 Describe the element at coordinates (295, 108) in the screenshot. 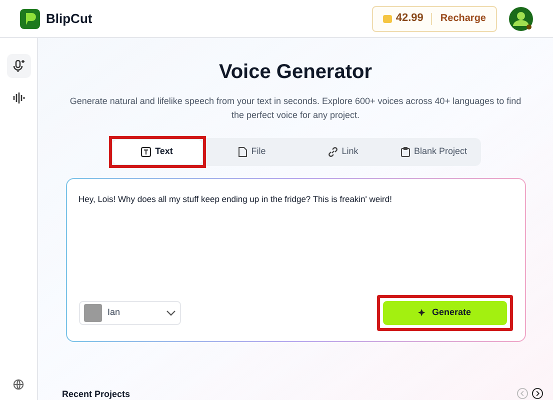

I see `page-description: Generate natural and lifelike speech from your text in seconds. Explore 600+ voices across 40+ languages to find the perfect voice for any project.` at that location.